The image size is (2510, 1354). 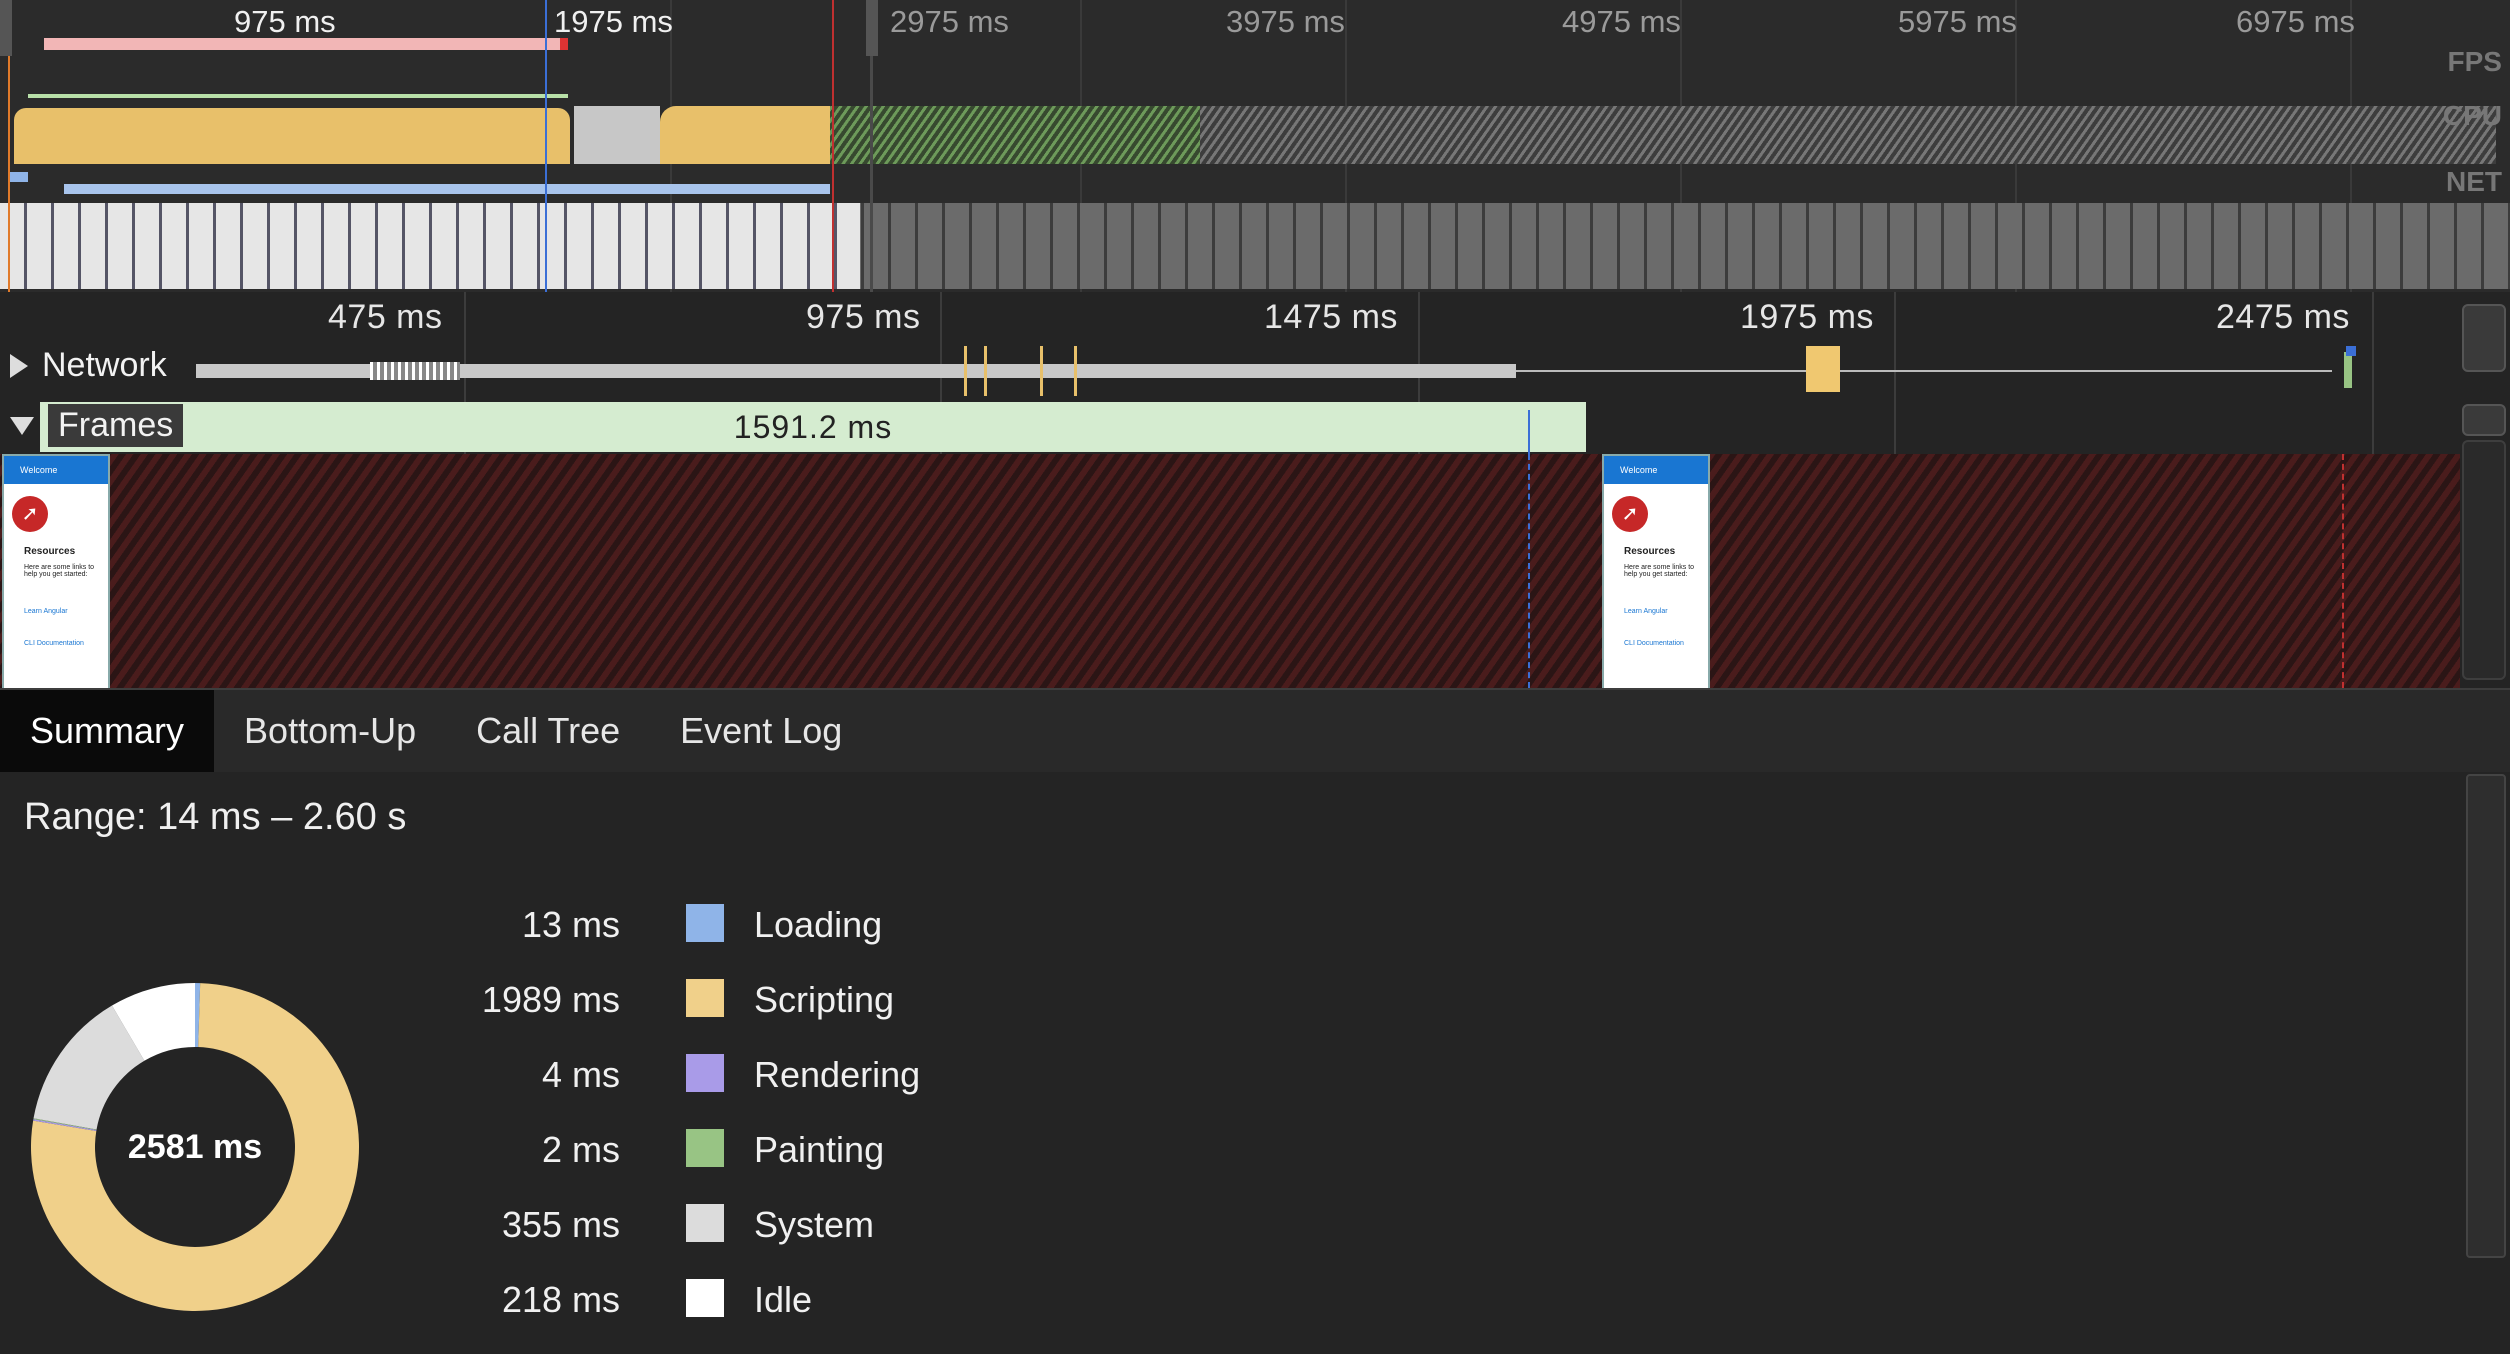 I want to click on legend-value: 218 ms, so click(x=560, y=1299).